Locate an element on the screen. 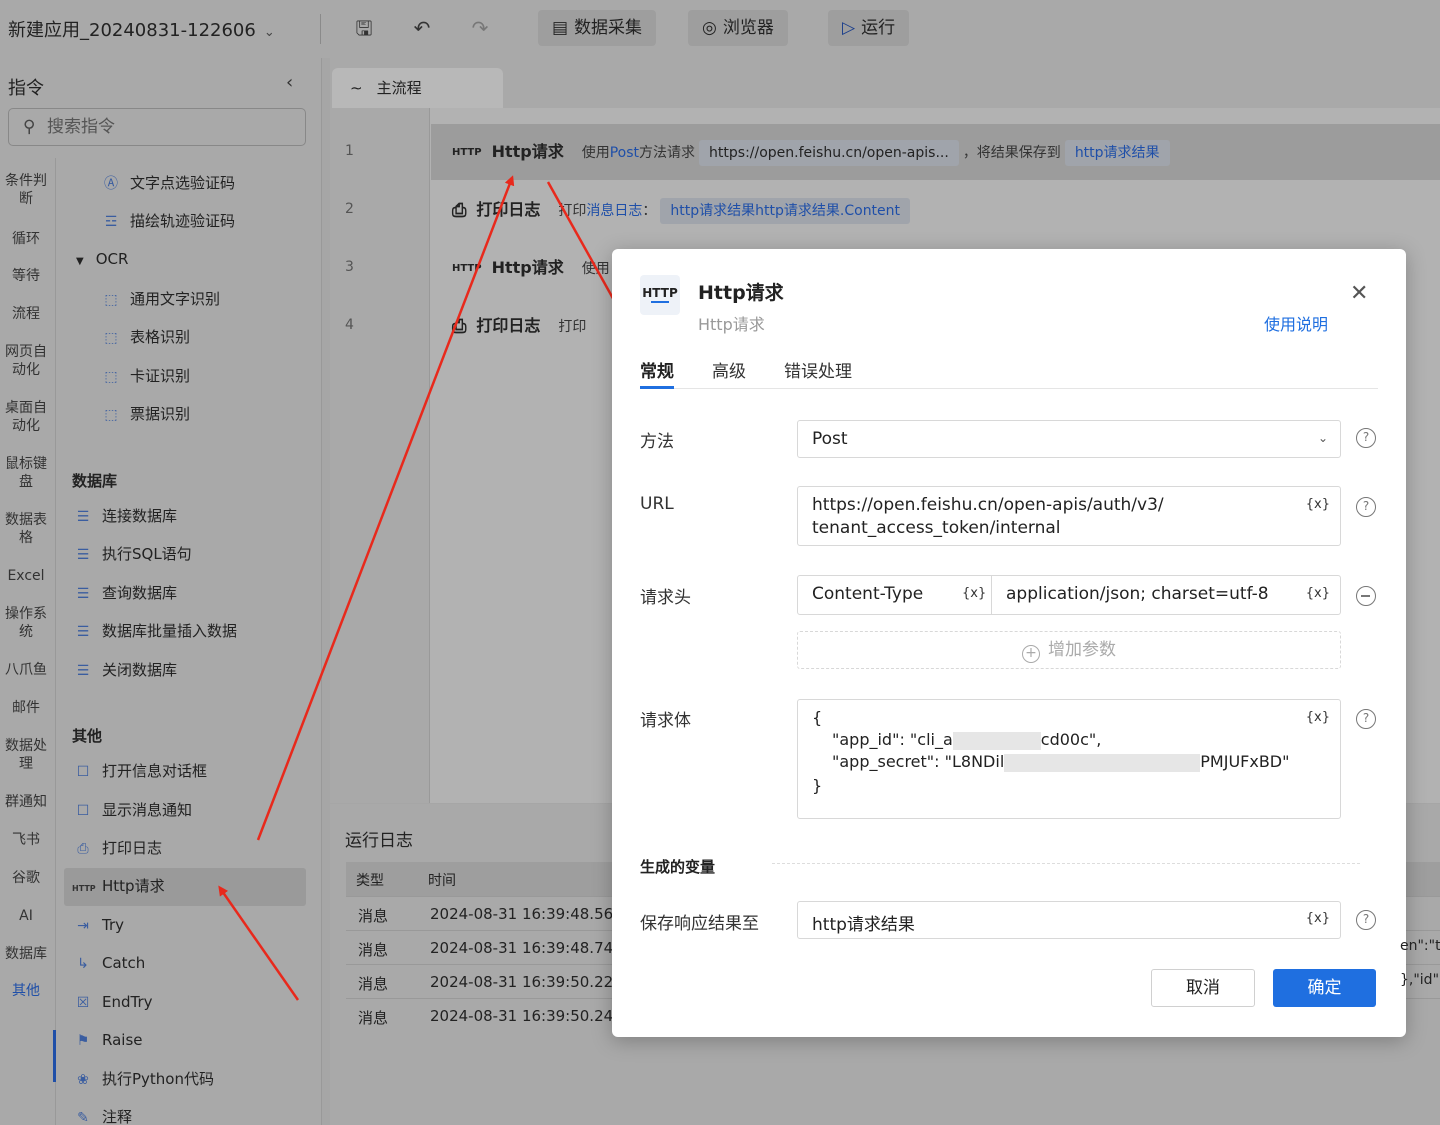 This screenshot has width=1440, height=1125. category-item: 条件判断 is located at coordinates (26, 190).